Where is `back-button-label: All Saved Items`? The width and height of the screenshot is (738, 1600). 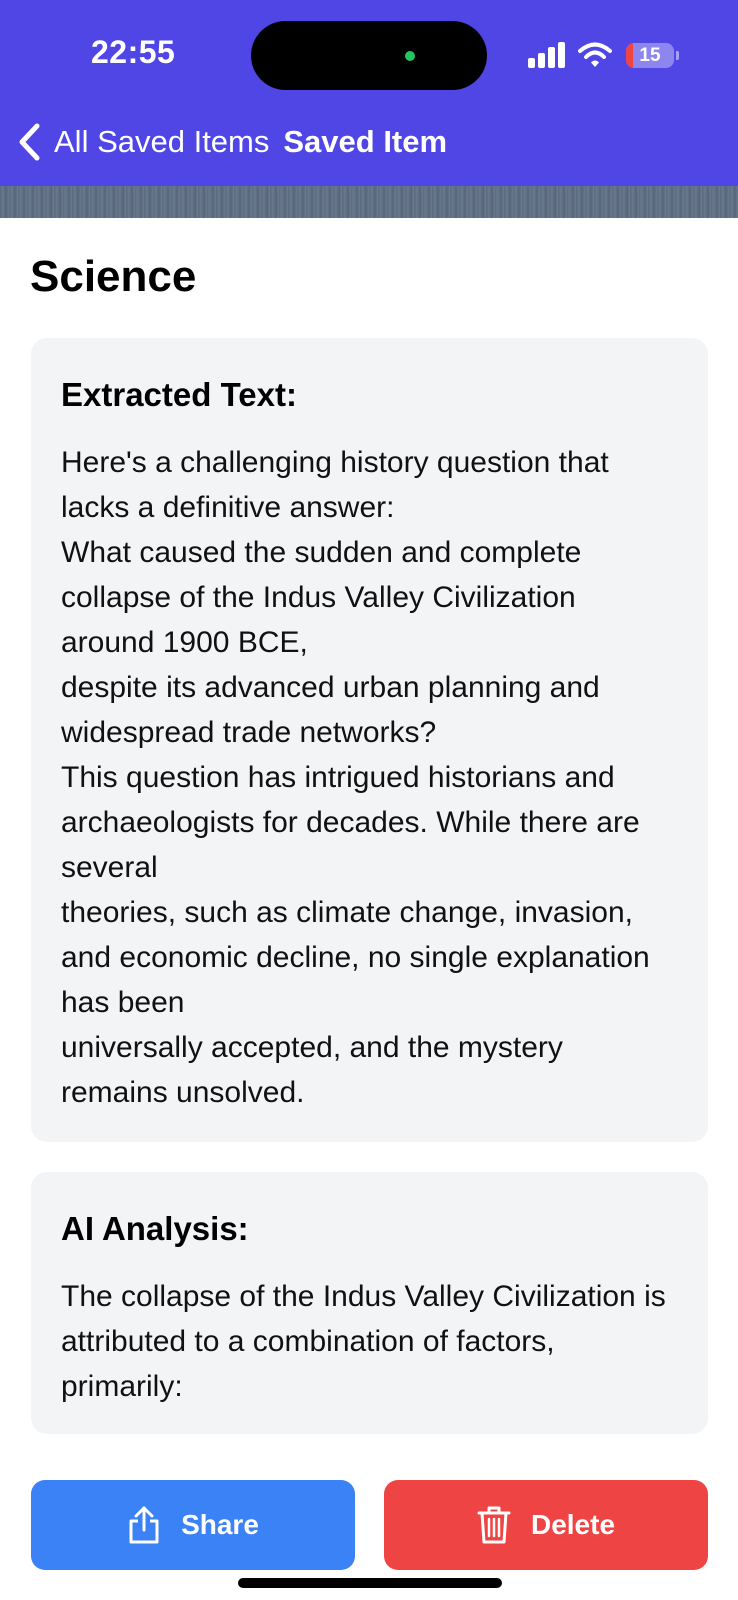 back-button-label: All Saved Items is located at coordinates (162, 141).